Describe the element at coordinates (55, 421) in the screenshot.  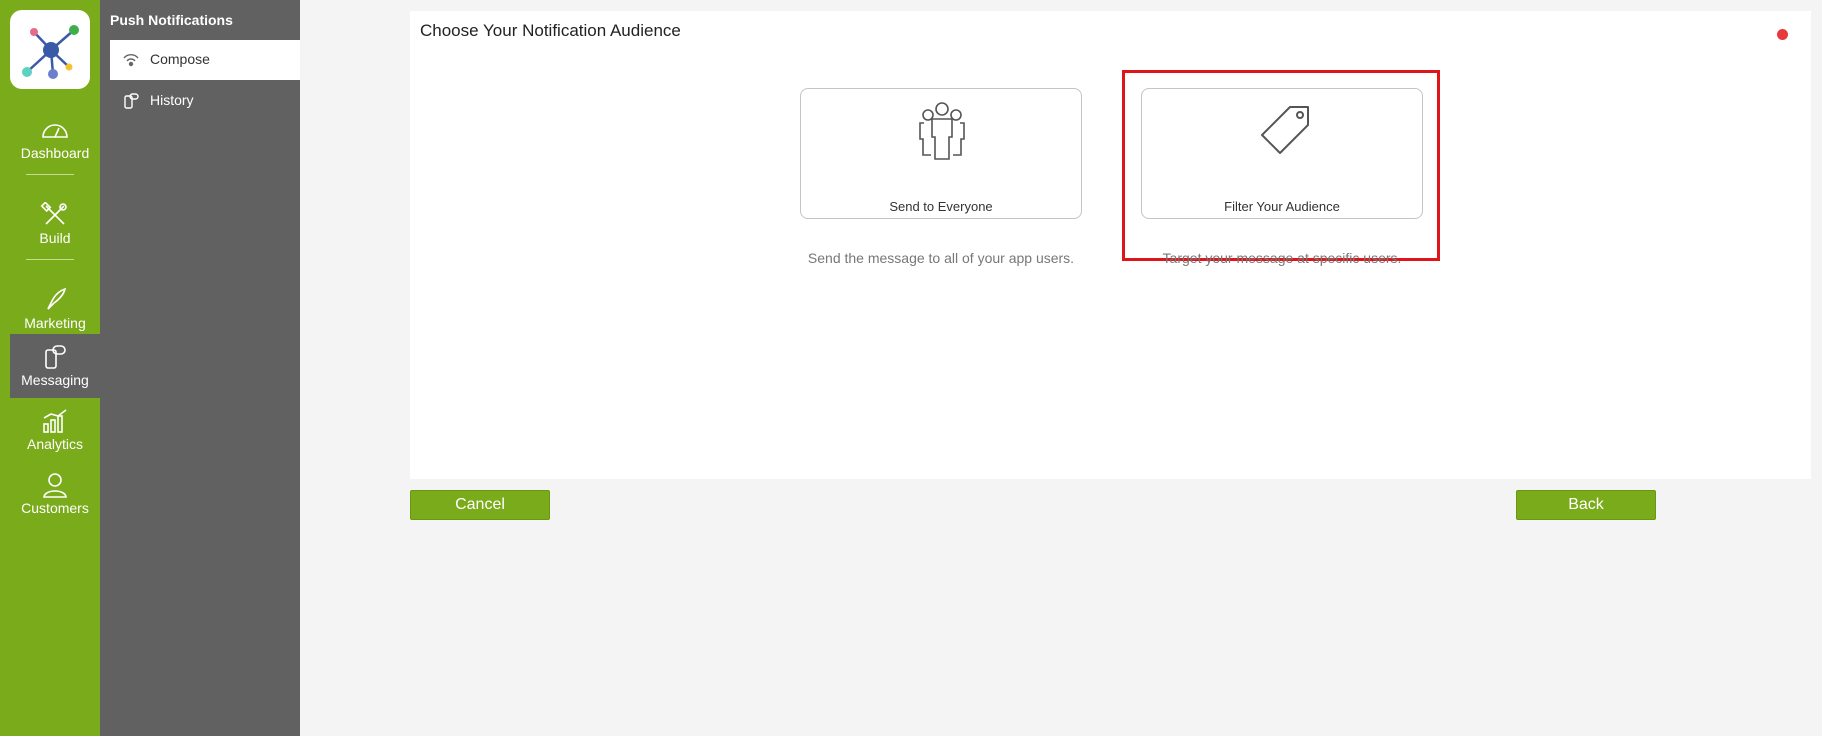
I see `bar-chart-icon` at that location.